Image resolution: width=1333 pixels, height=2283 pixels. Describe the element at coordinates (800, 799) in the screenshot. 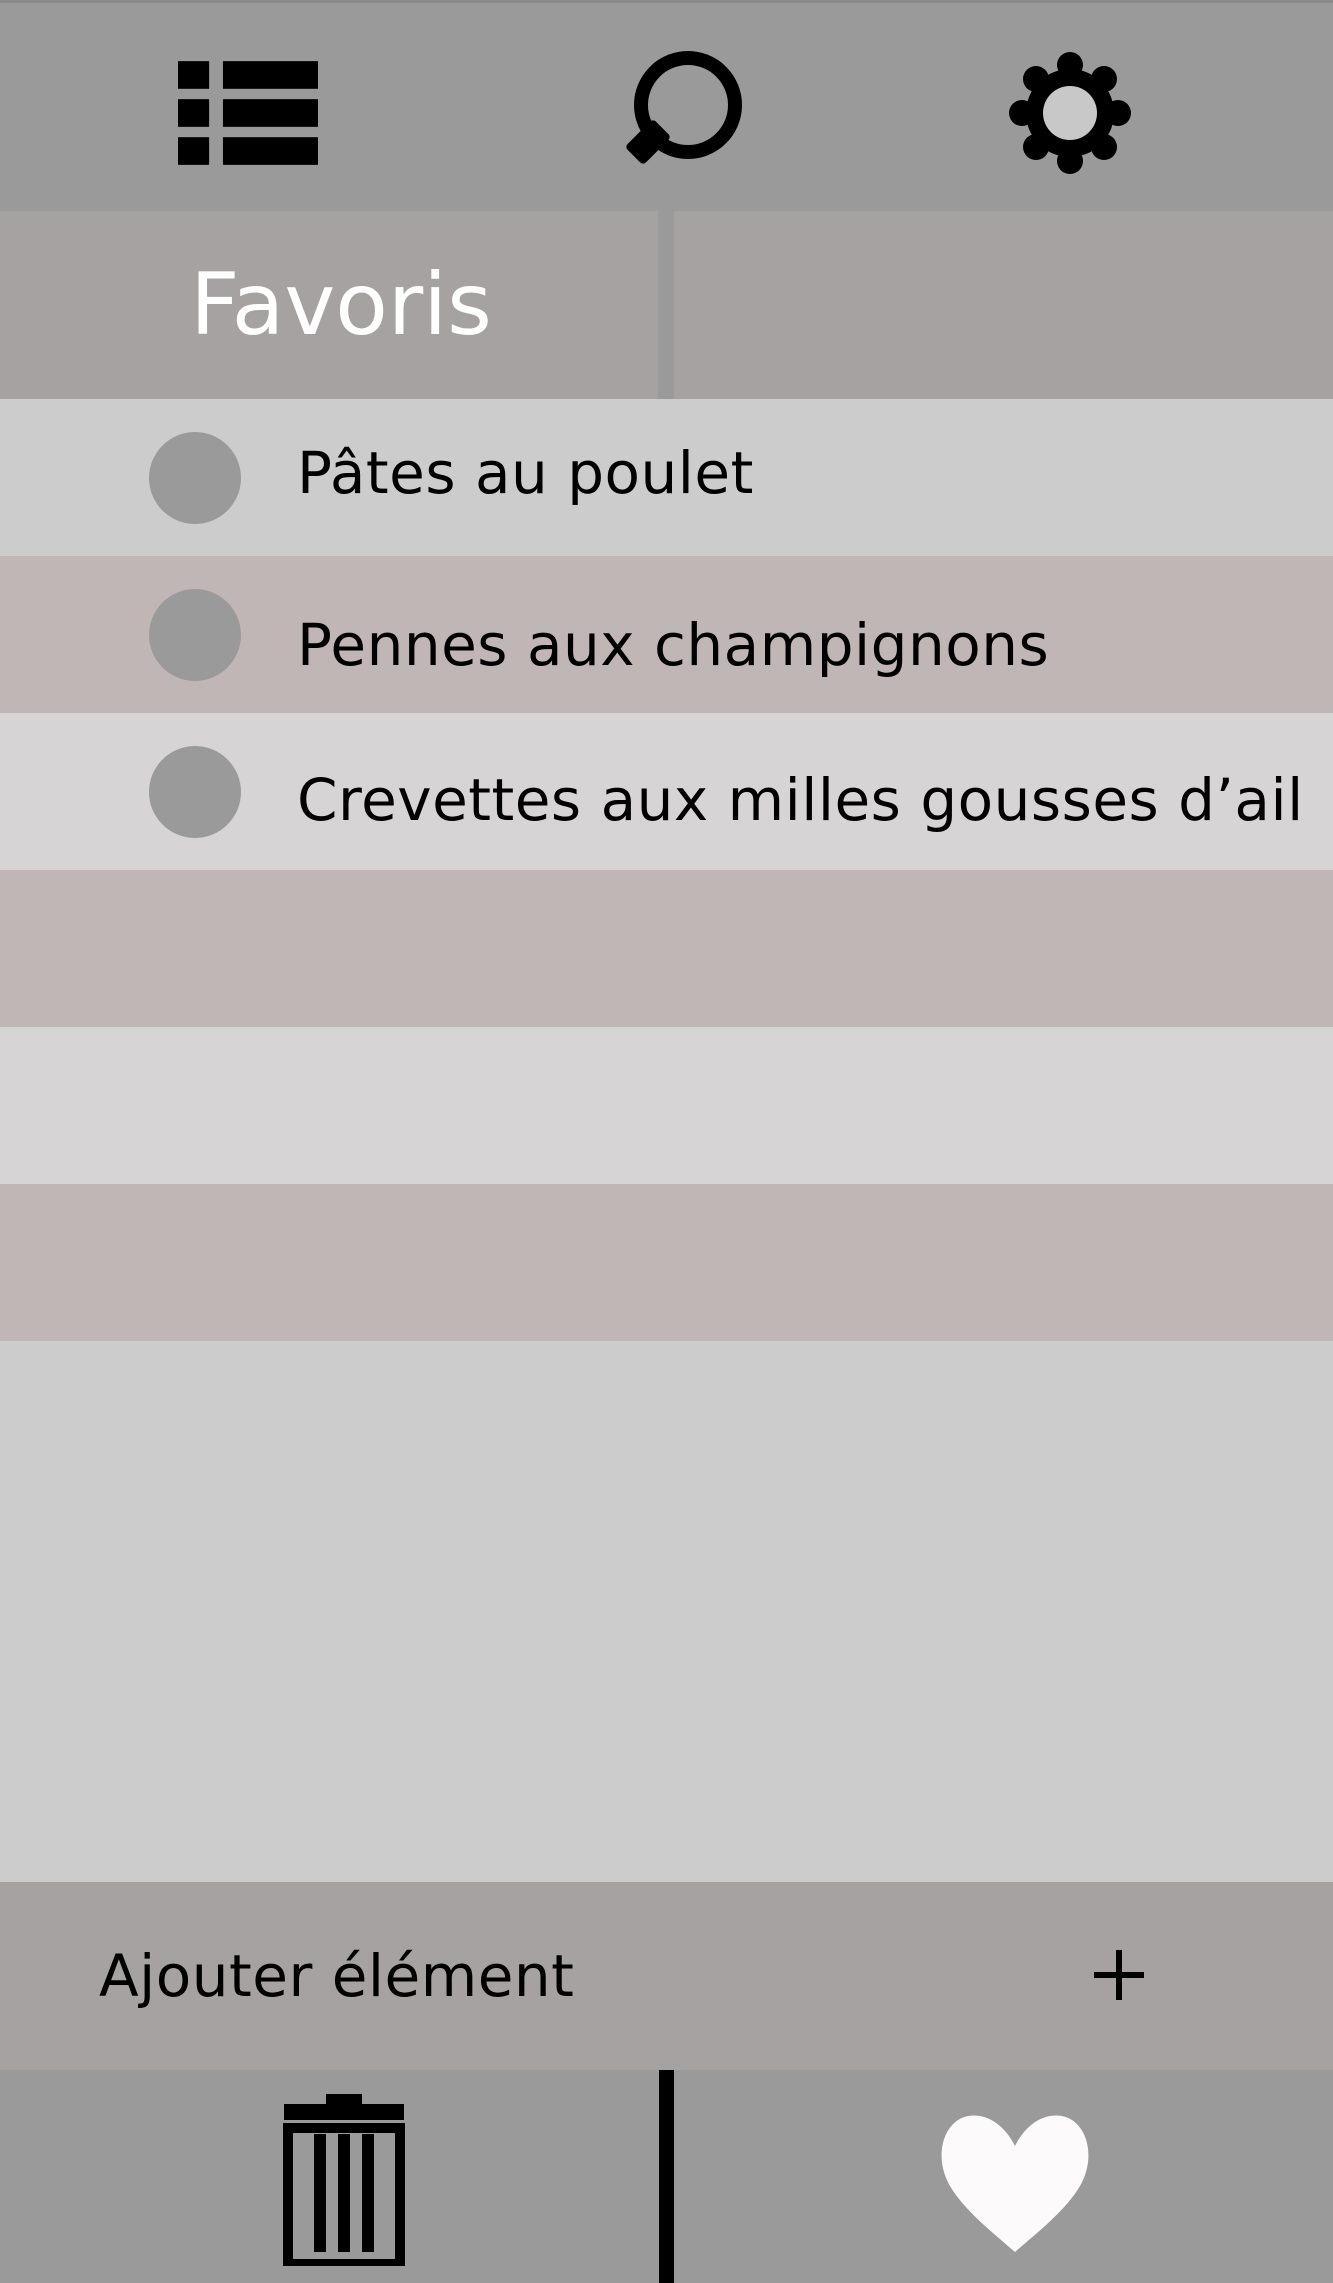

I see `list-item-label: Crevettes aux milles gousses d’ail` at that location.